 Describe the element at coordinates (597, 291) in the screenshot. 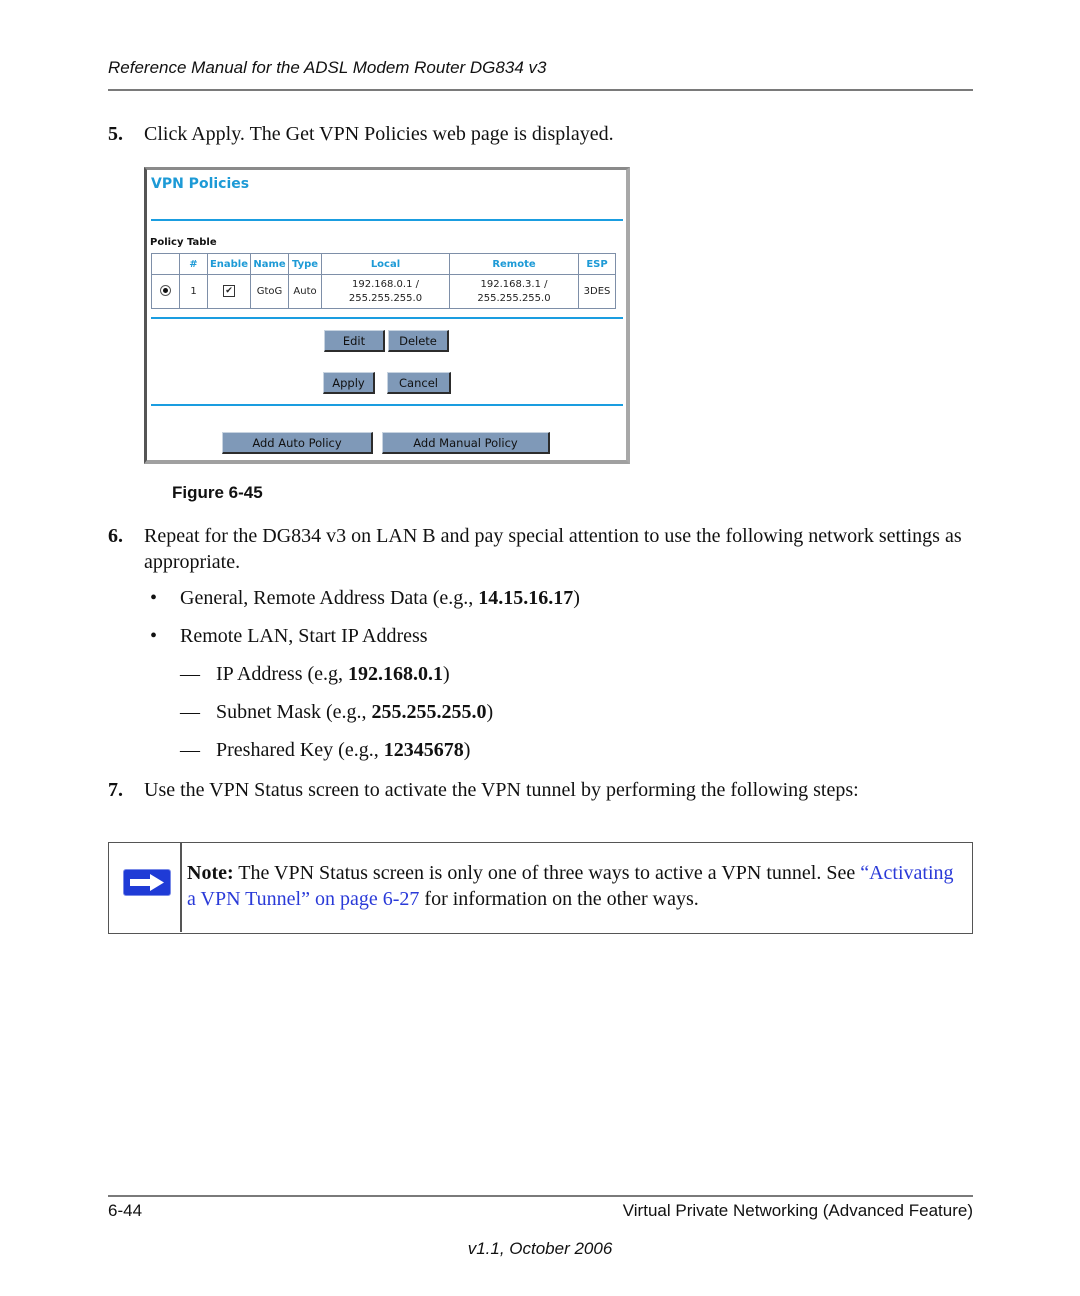

I see `esp-cell: 3DES` at that location.